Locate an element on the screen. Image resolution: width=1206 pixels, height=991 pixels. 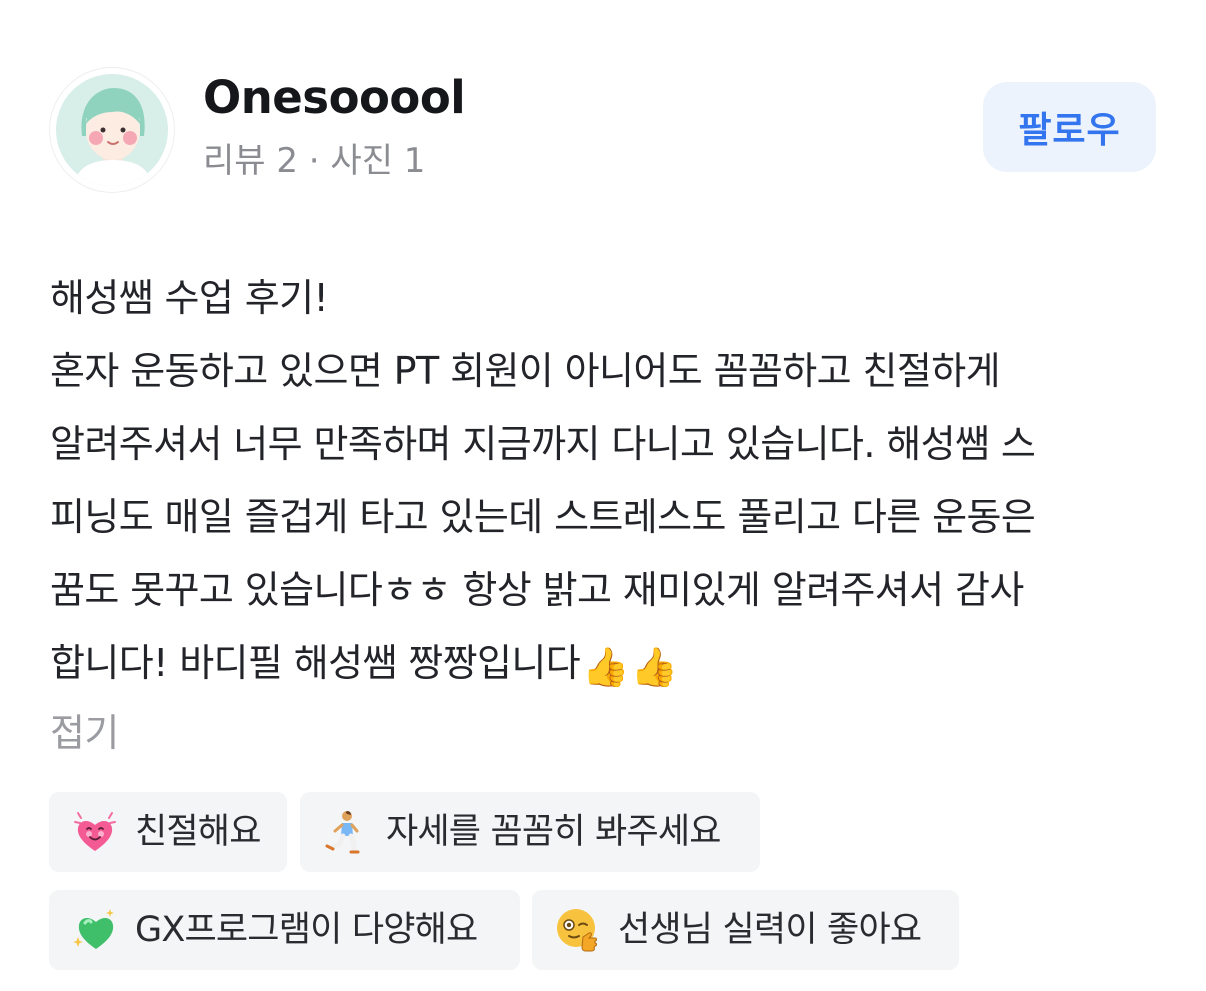
sparkling-green-heart-icon is located at coordinates (95, 930).